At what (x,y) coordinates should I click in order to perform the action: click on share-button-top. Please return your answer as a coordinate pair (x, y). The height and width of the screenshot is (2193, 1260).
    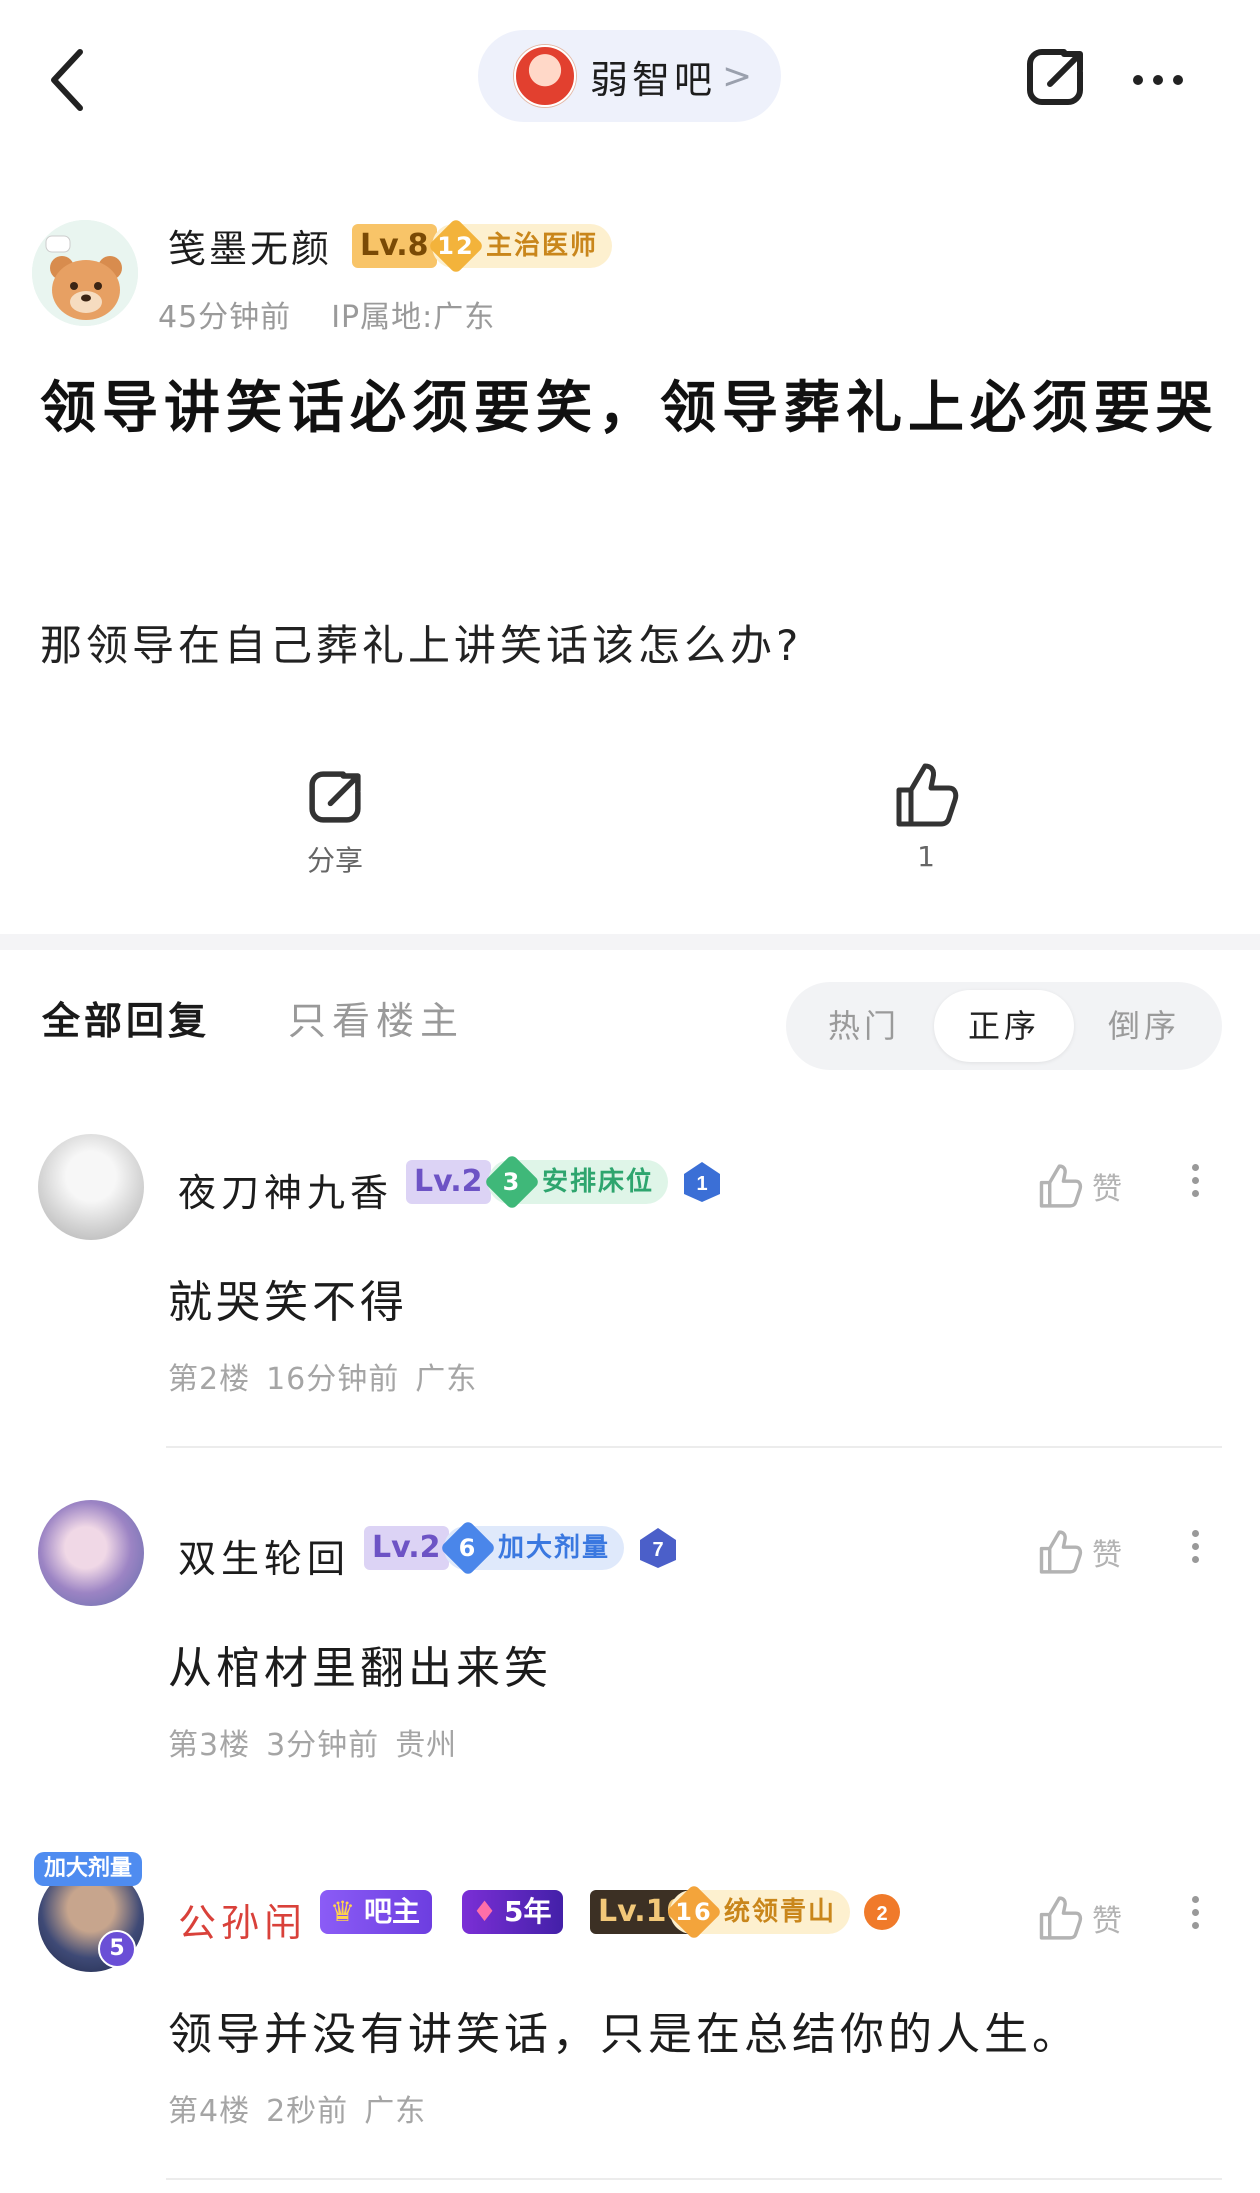
    Looking at the image, I should click on (1055, 77).